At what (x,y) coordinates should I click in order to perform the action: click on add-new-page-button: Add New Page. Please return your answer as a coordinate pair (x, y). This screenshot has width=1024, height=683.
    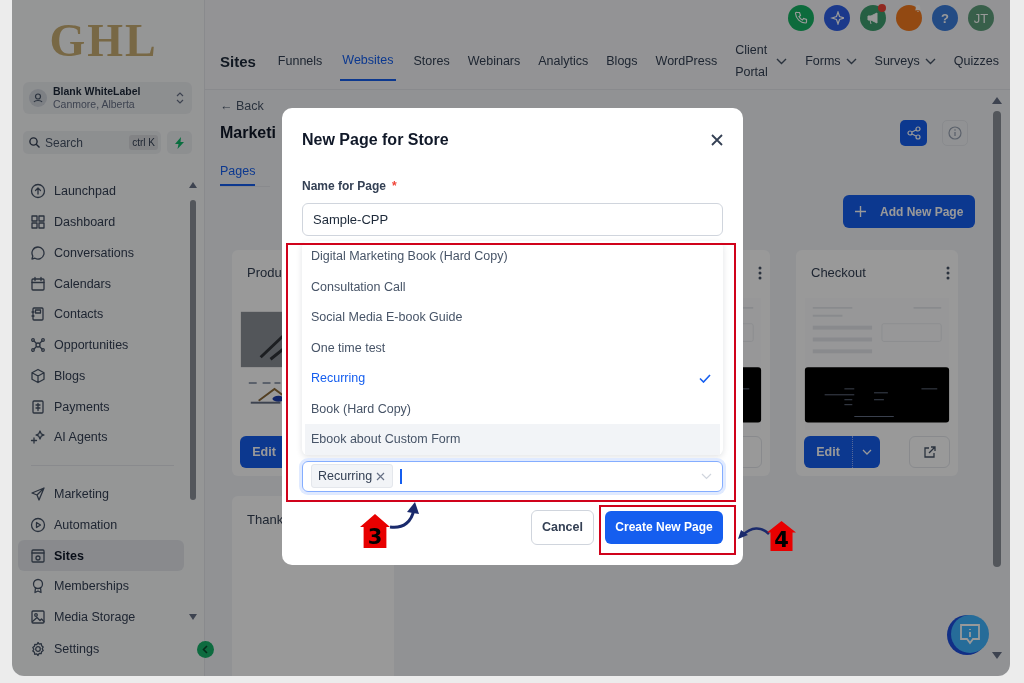
    Looking at the image, I should click on (909, 211).